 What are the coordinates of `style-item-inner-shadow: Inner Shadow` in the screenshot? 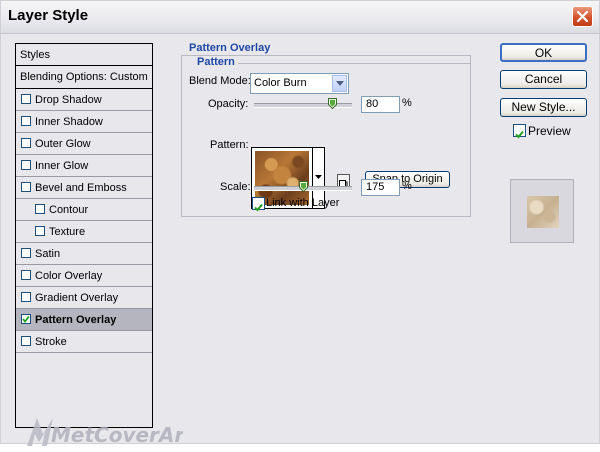 It's located at (84, 122).